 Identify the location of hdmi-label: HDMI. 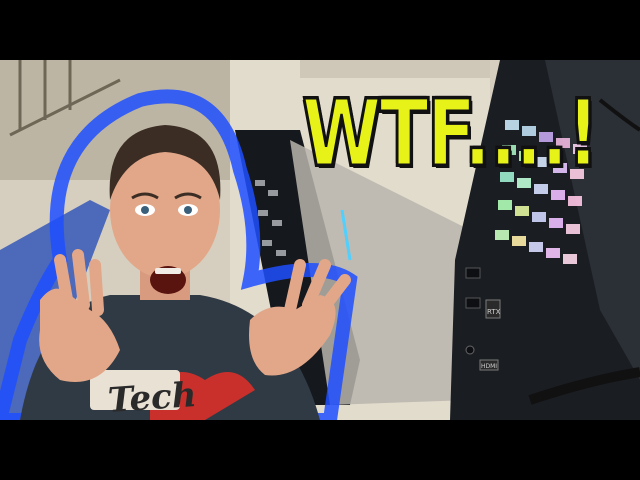
(489, 366).